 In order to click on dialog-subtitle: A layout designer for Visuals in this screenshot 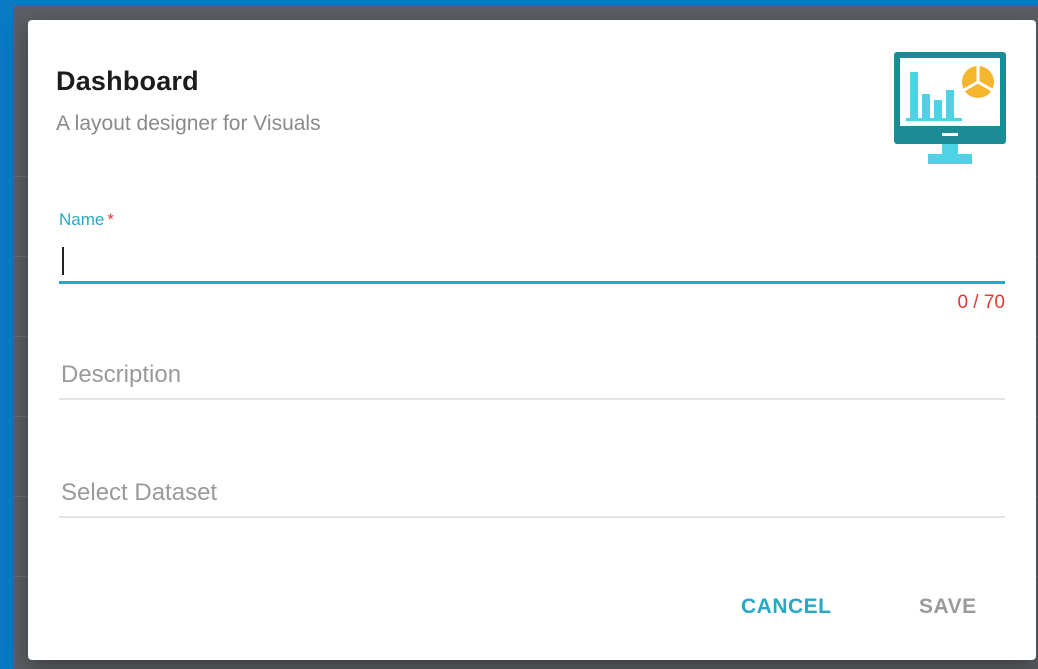, I will do `click(188, 123)`.